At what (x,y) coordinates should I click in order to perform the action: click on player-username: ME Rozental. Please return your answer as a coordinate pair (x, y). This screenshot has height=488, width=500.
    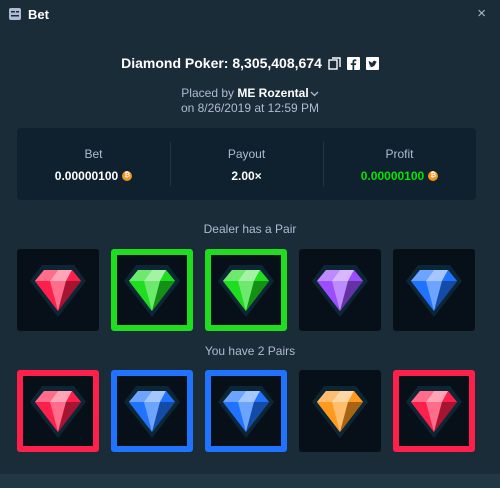
    Looking at the image, I should click on (272, 93).